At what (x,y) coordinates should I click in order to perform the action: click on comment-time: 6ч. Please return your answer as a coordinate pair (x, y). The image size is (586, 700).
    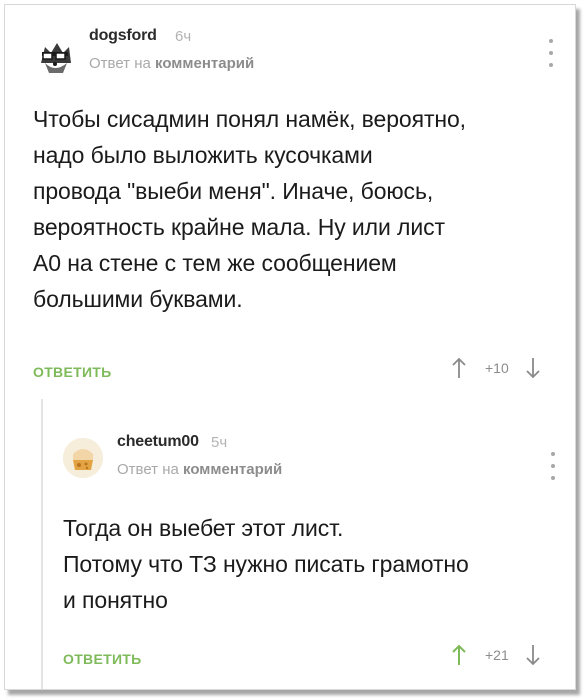
    Looking at the image, I should click on (183, 36).